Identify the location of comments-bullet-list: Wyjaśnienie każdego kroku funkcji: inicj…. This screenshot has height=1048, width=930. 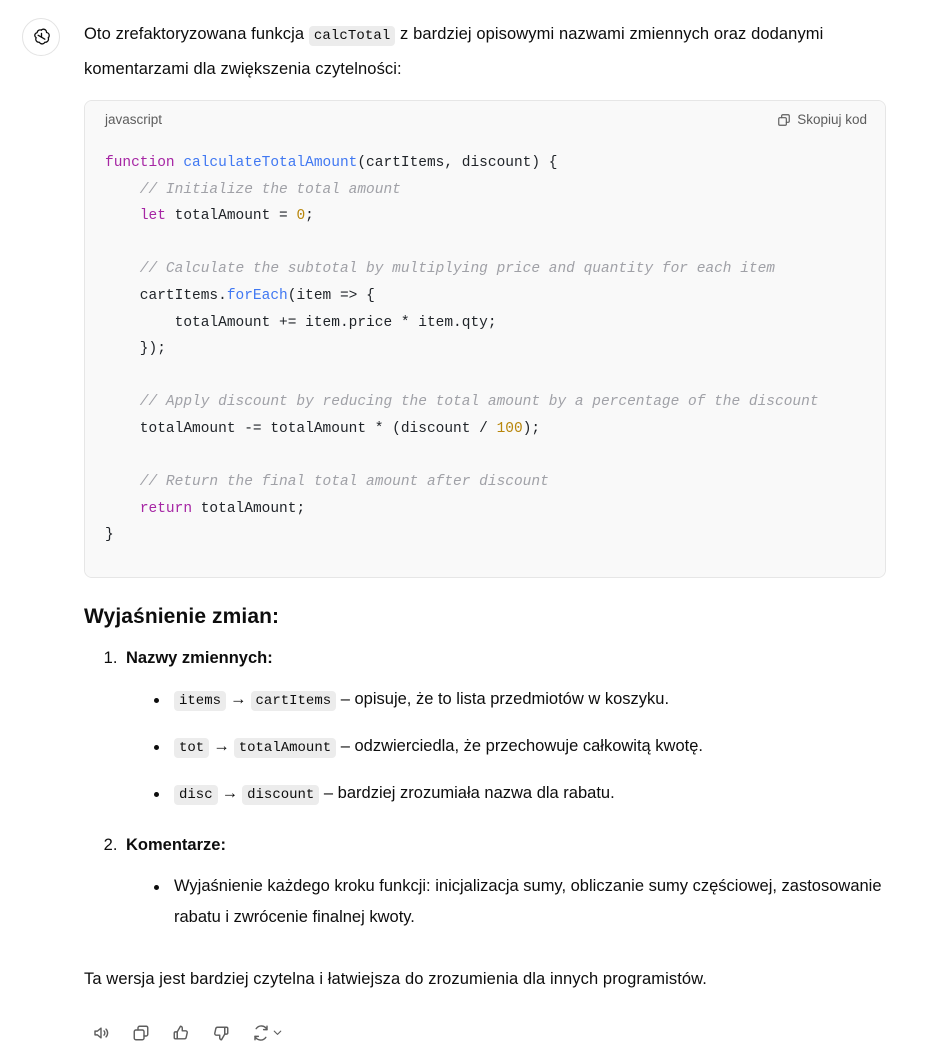
(506, 902).